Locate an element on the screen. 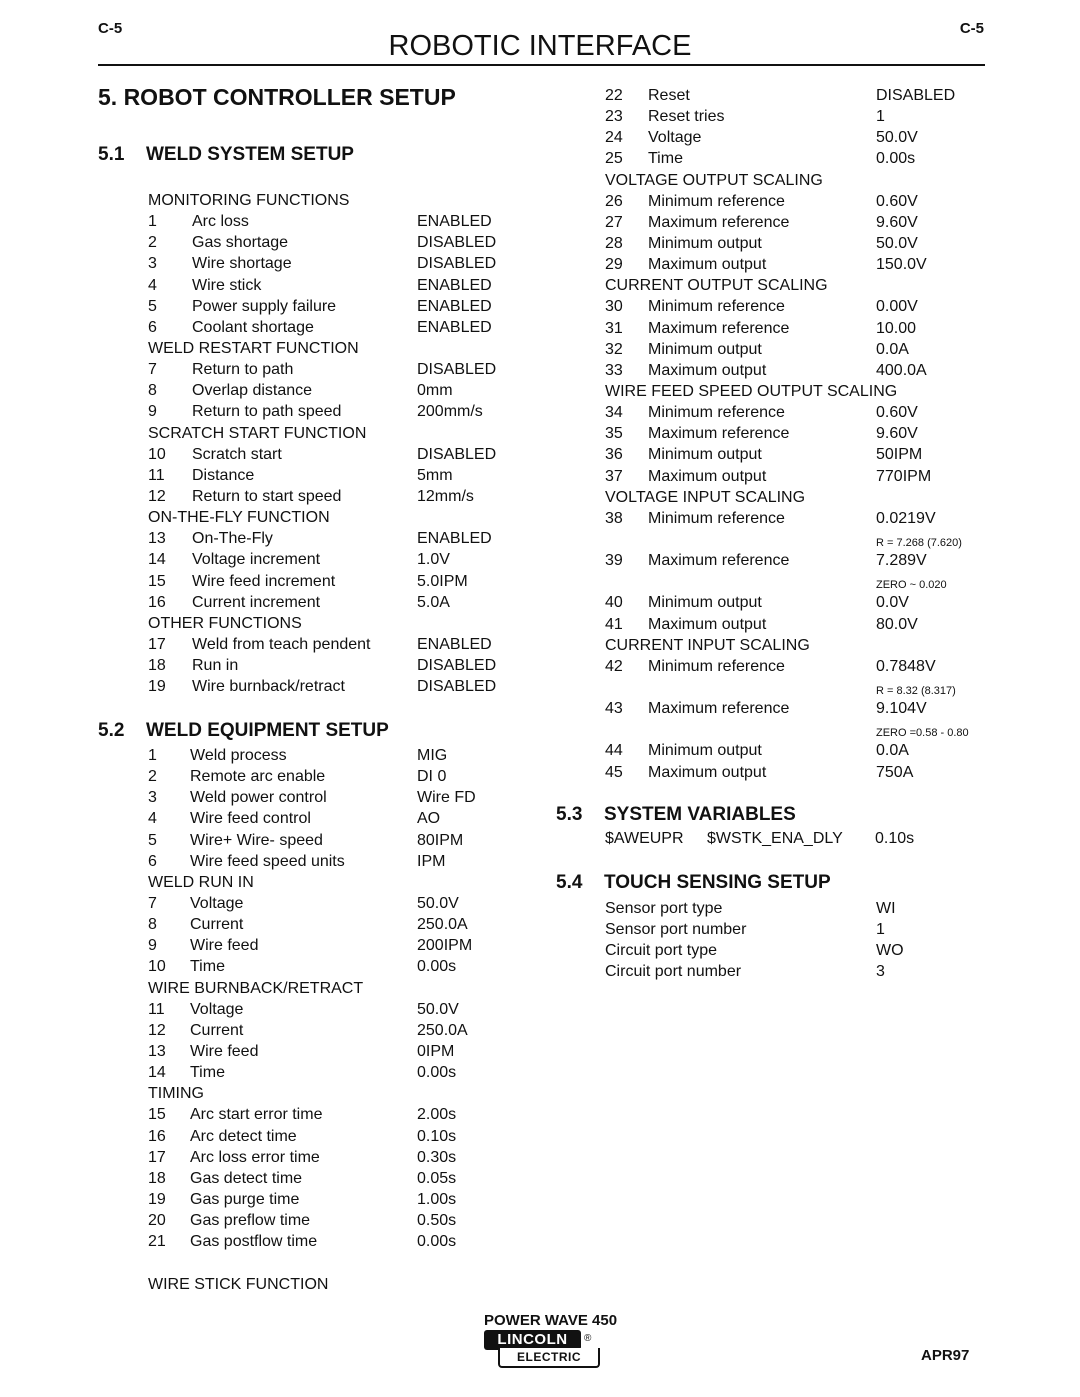 The height and width of the screenshot is (1397, 1080). category-heading: CURRENT OUTPUT SCALING is located at coordinates (716, 286).